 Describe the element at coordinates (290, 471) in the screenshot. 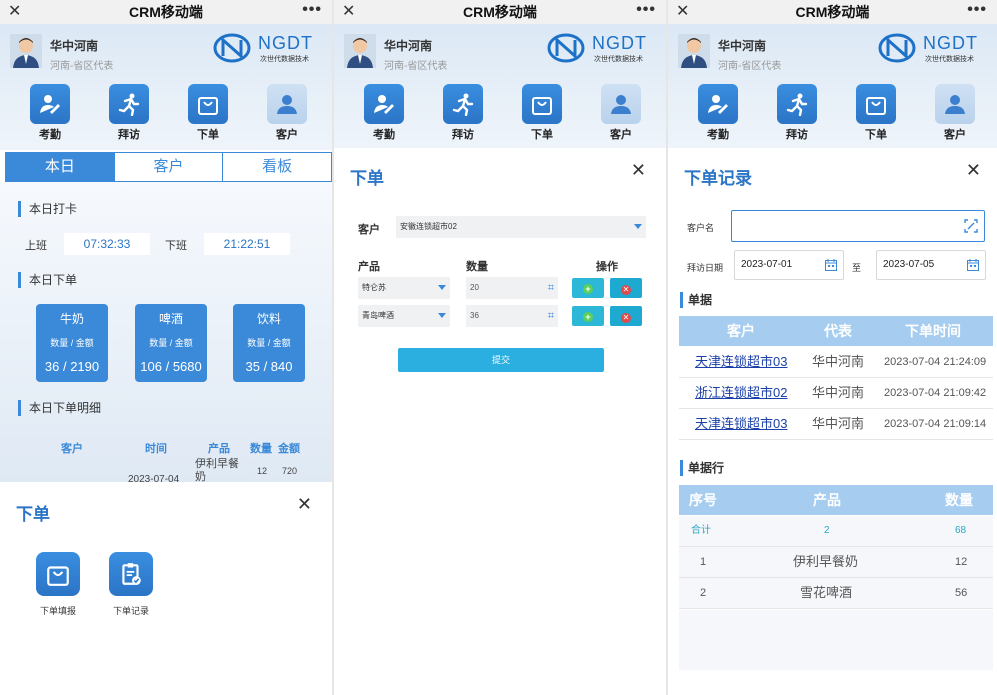

I see `cell-amount: 720` at that location.